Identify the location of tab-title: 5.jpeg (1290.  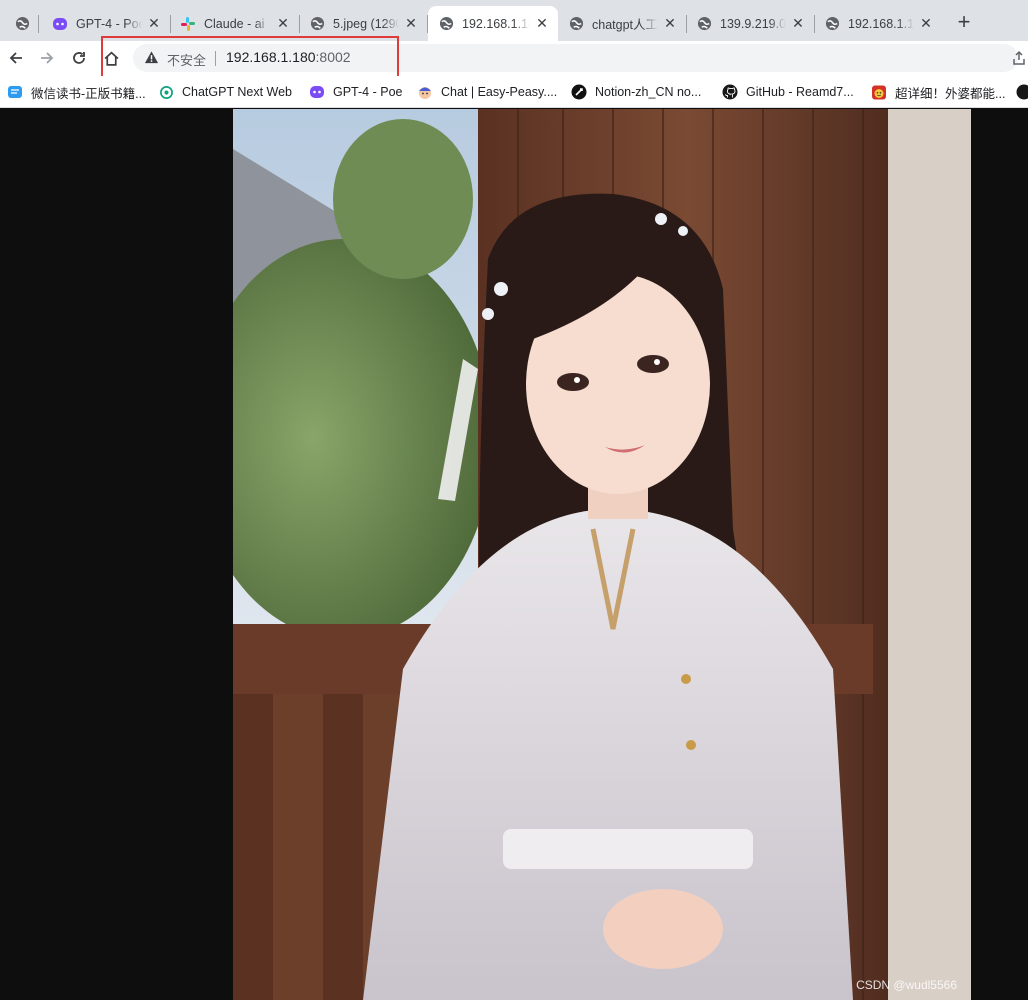
(366, 23).